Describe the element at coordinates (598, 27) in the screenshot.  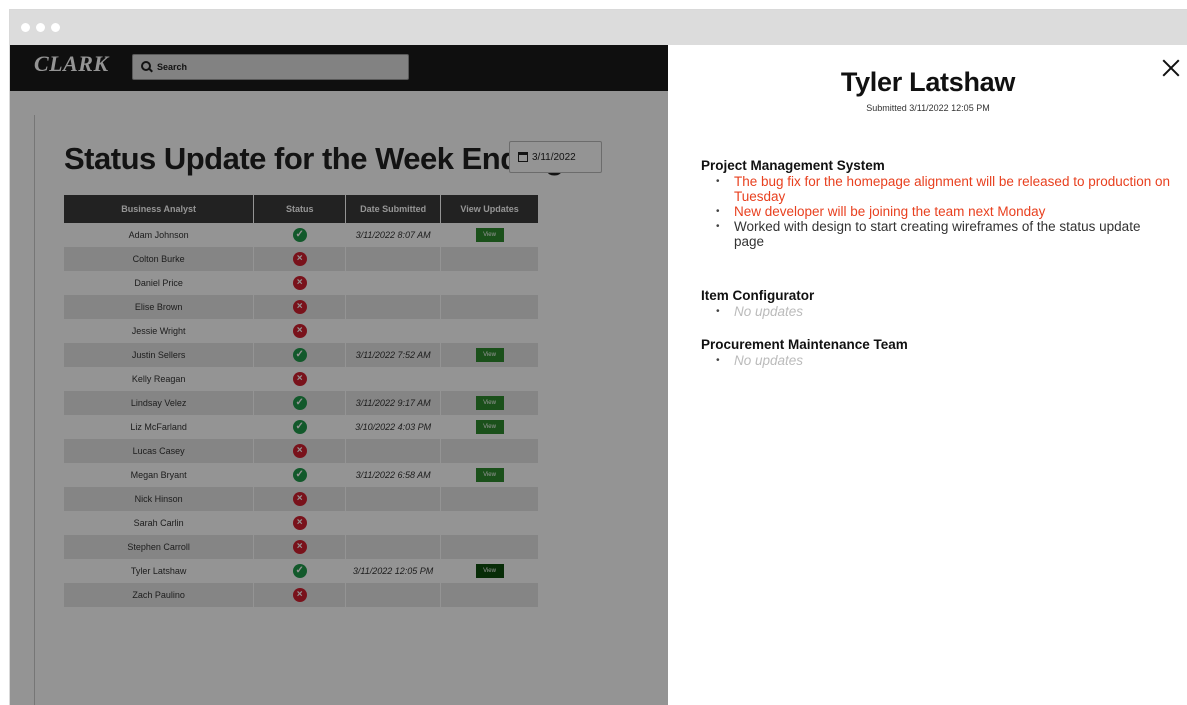
I see `window-titlebar` at that location.